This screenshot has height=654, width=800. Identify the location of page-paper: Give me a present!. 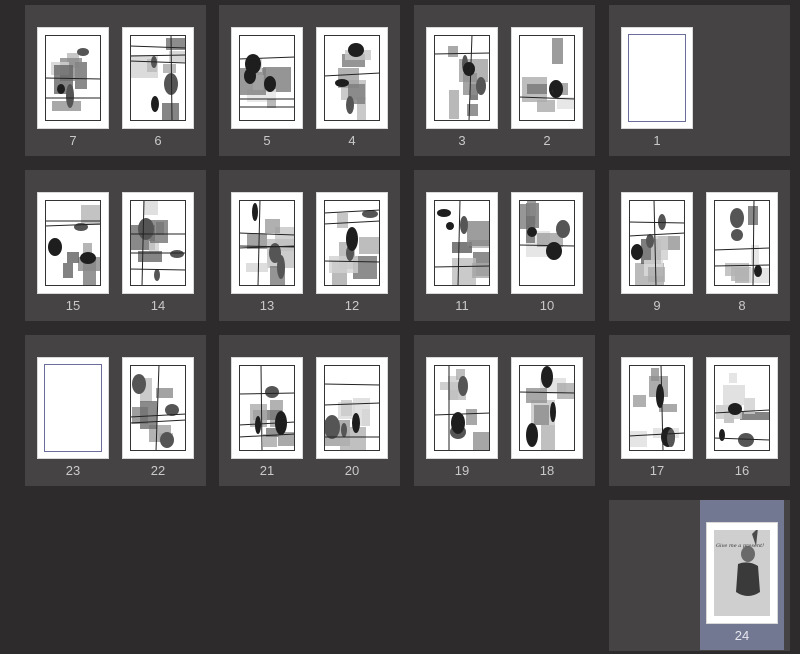
(742, 573).